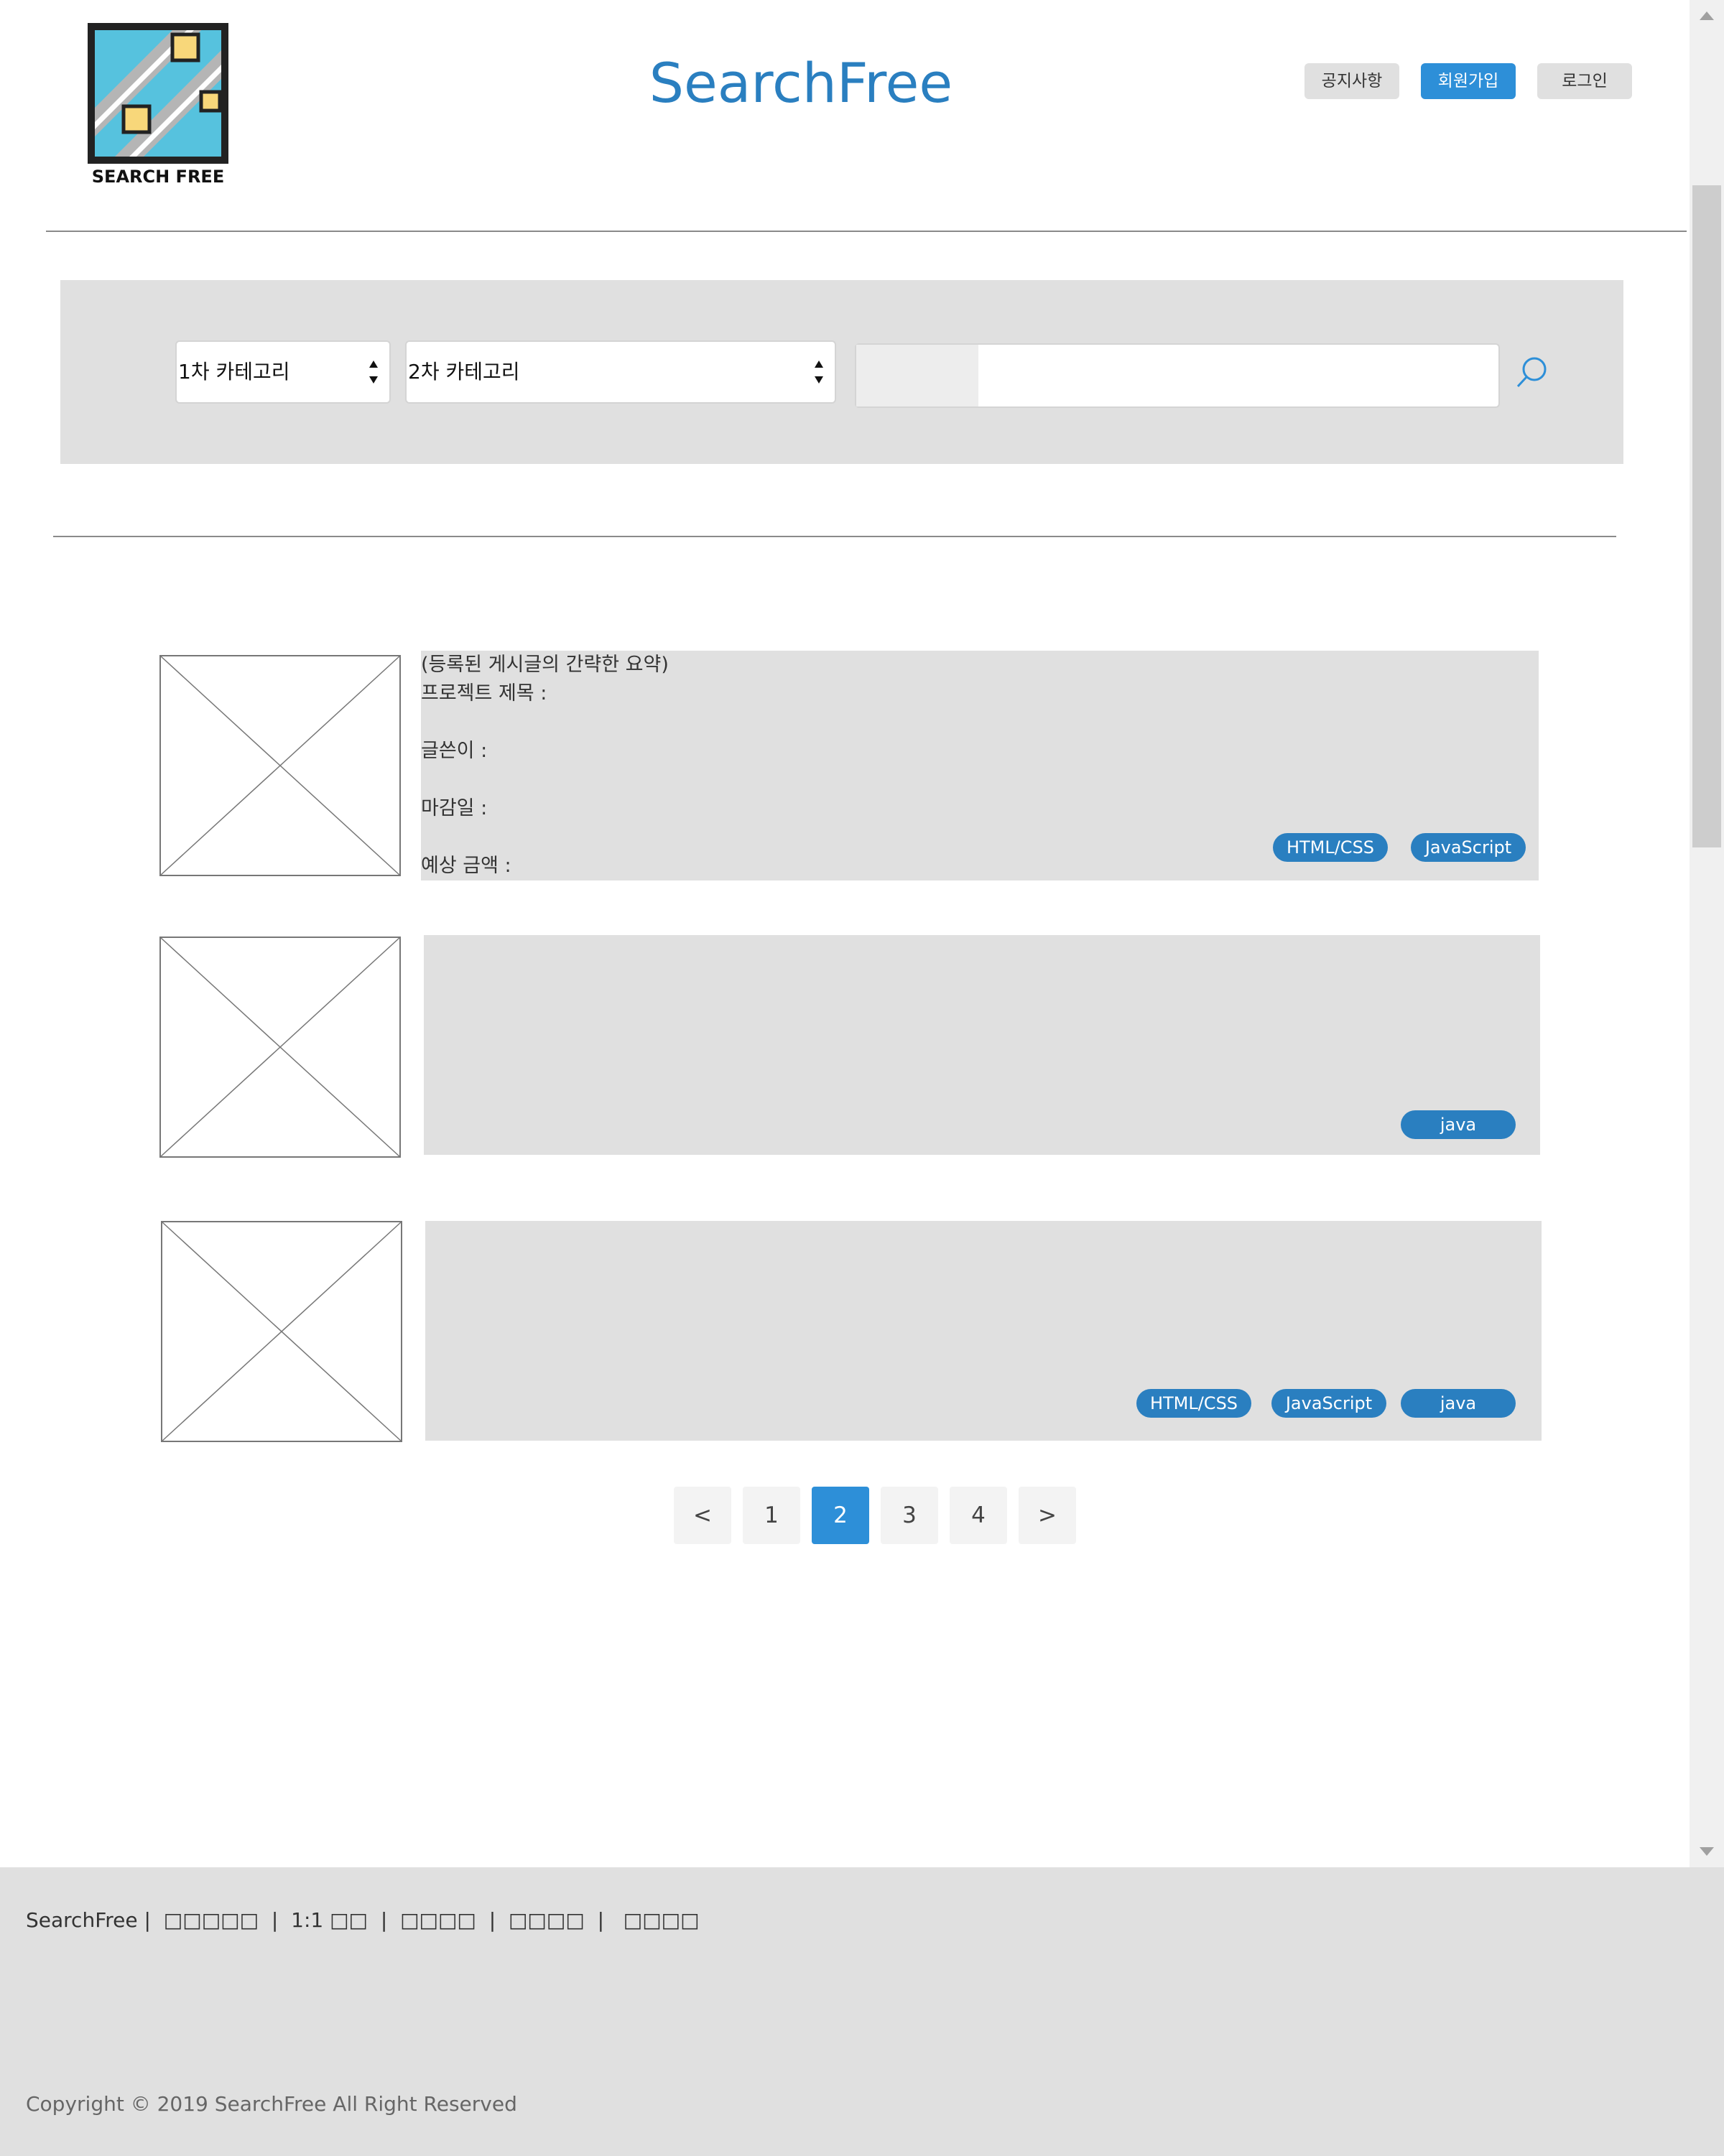  What do you see at coordinates (771, 1515) in the screenshot?
I see `pagination-page: 1` at bounding box center [771, 1515].